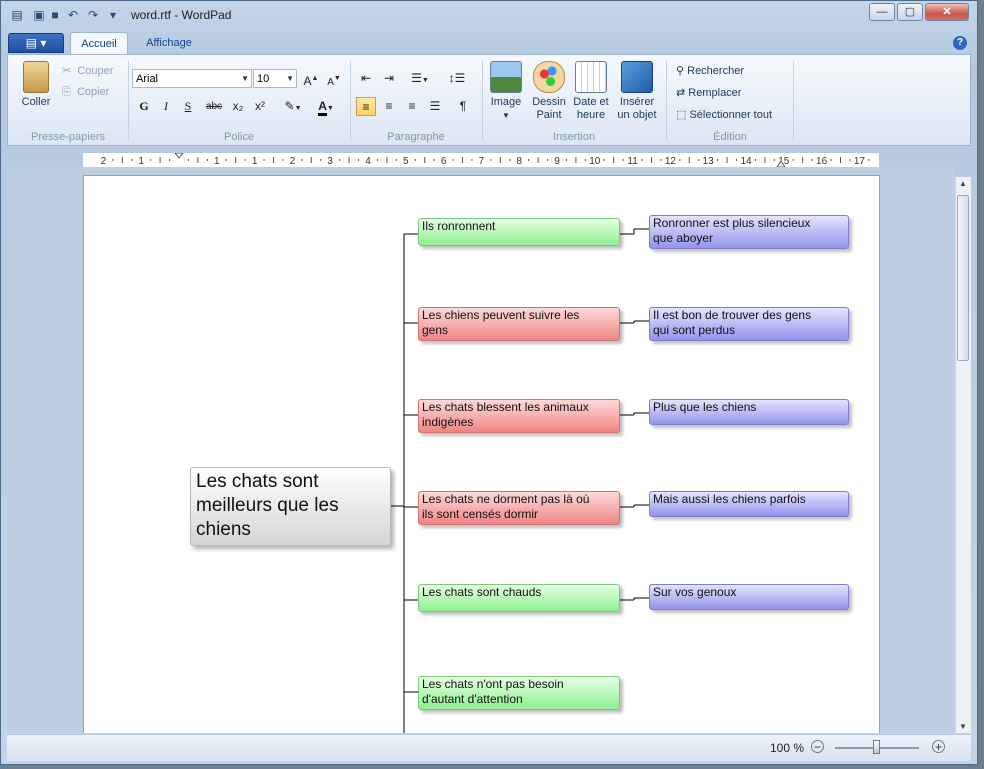 The height and width of the screenshot is (769, 984). Describe the element at coordinates (480, 514) in the screenshot. I see `branch-node-text: ils sont censés dormir` at that location.